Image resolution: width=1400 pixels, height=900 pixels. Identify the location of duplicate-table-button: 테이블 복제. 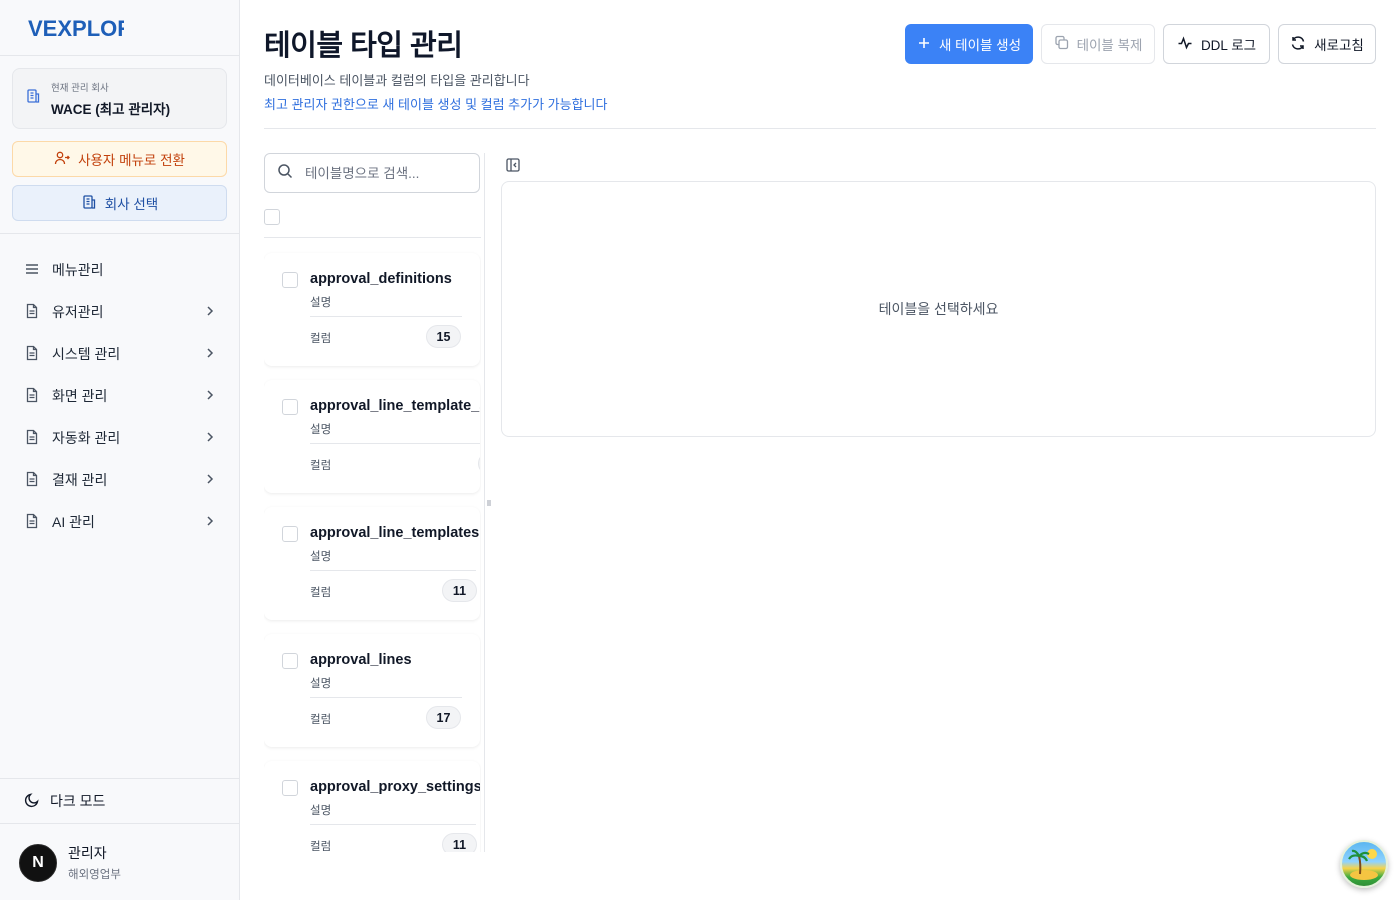
(1098, 44).